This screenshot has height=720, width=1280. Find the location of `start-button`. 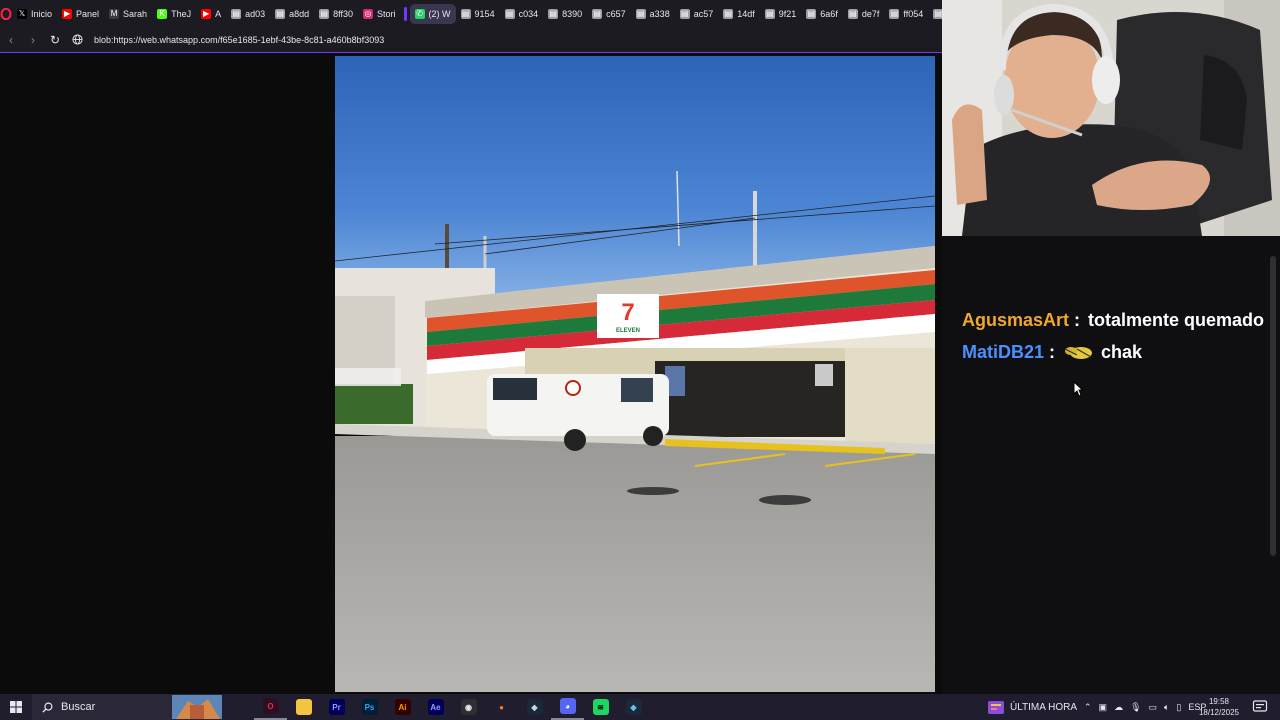

start-button is located at coordinates (16, 707).